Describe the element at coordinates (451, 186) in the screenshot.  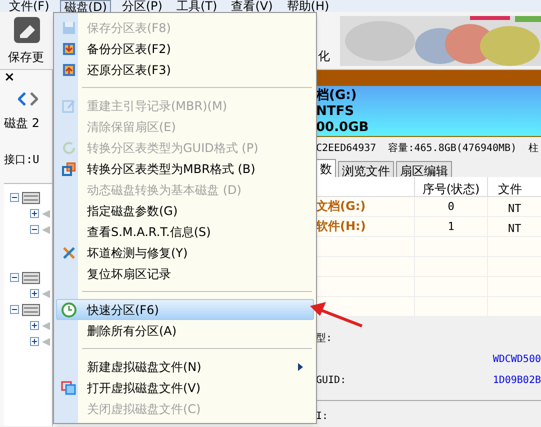
I see `column-header: 序号(状态)` at that location.